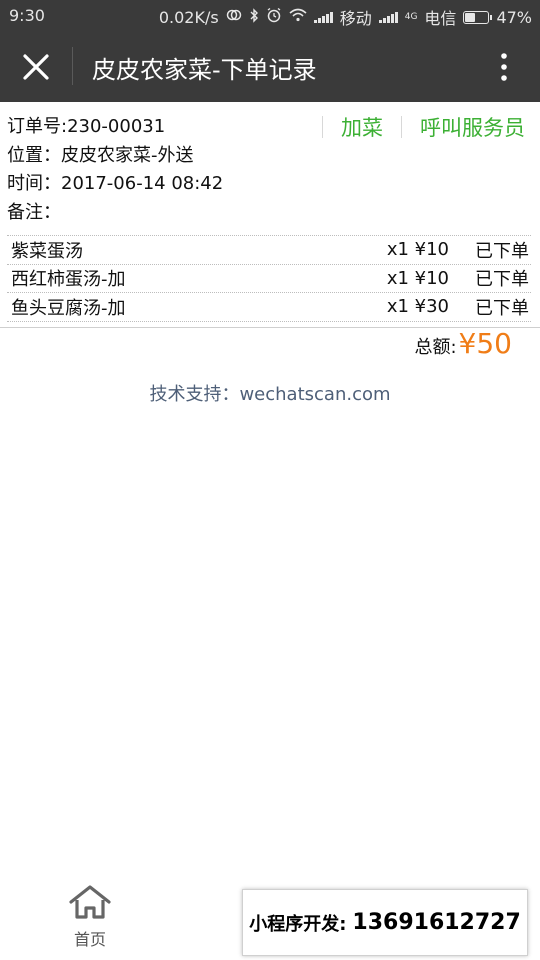 Image resolution: width=540 pixels, height=960 pixels. I want to click on close-icon, so click(36, 67).